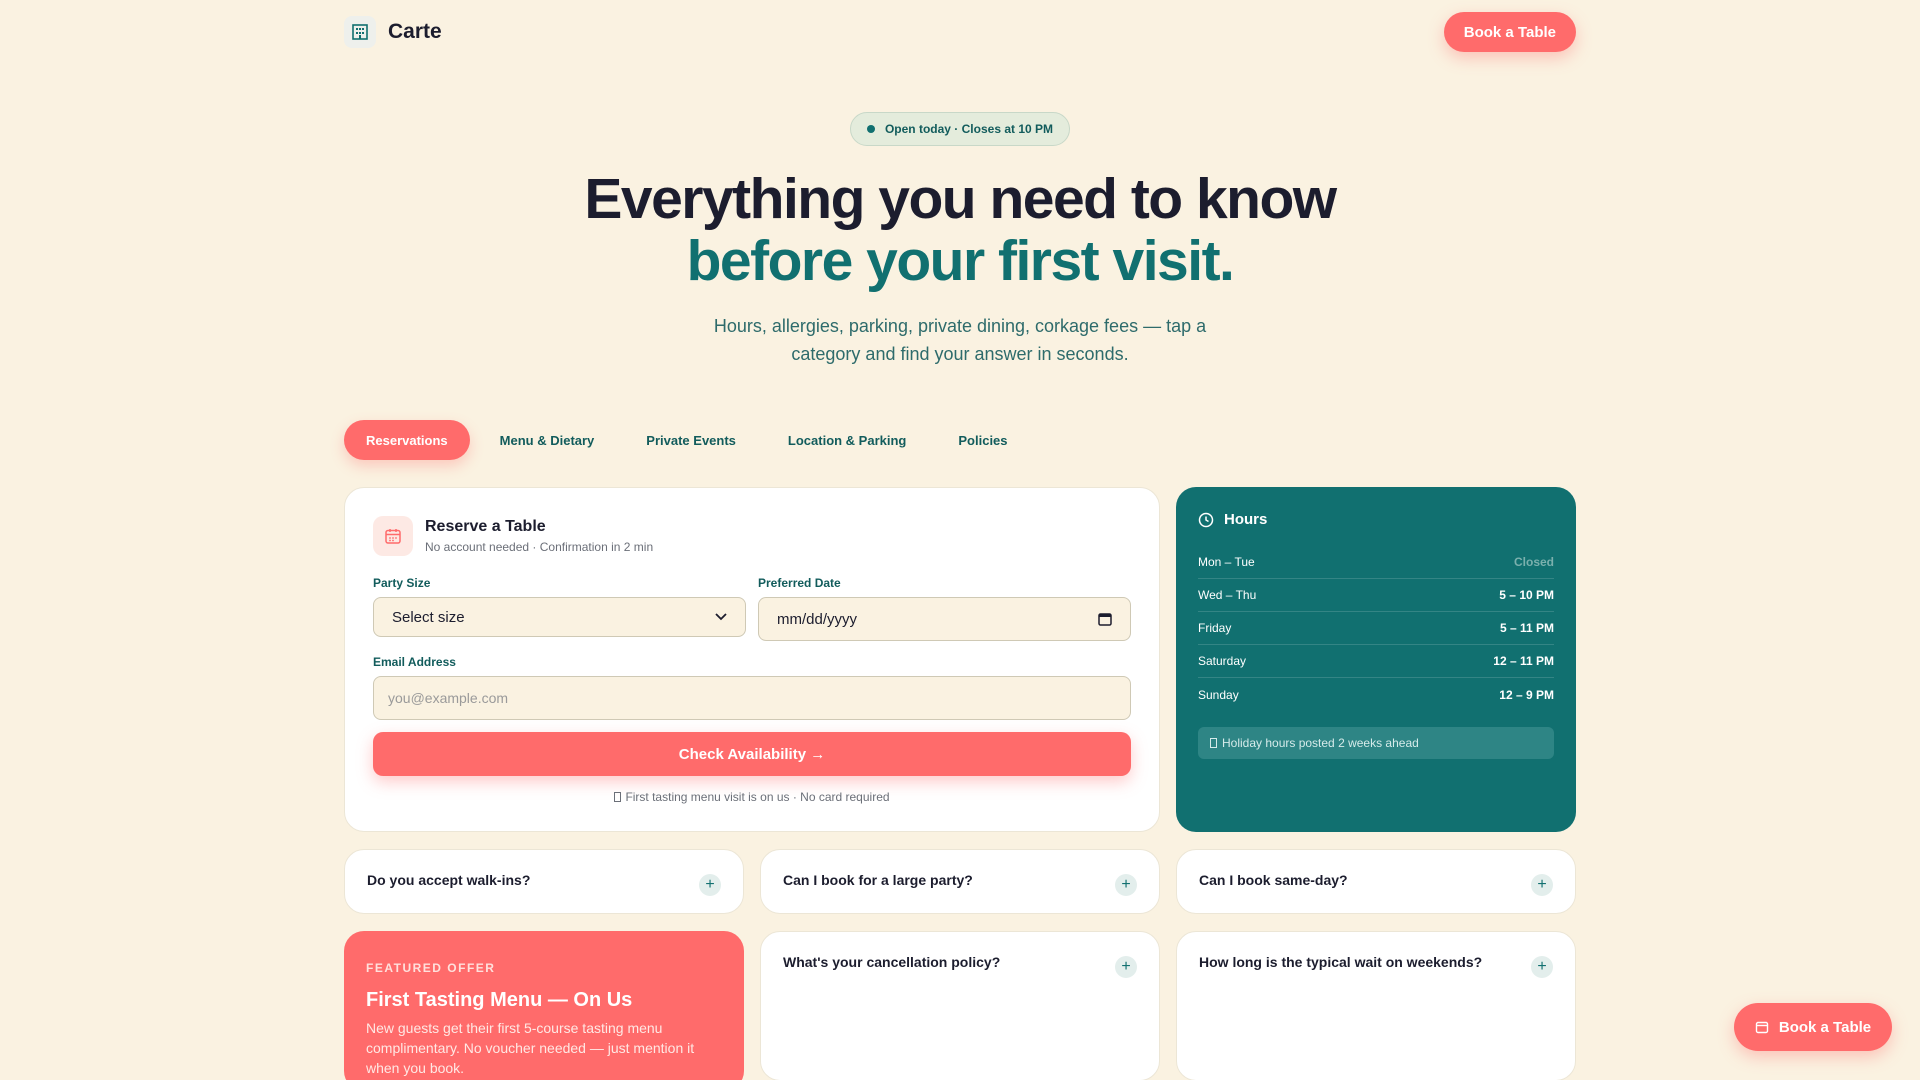  Describe the element at coordinates (414, 662) in the screenshot. I see `email-label: Email Address` at that location.